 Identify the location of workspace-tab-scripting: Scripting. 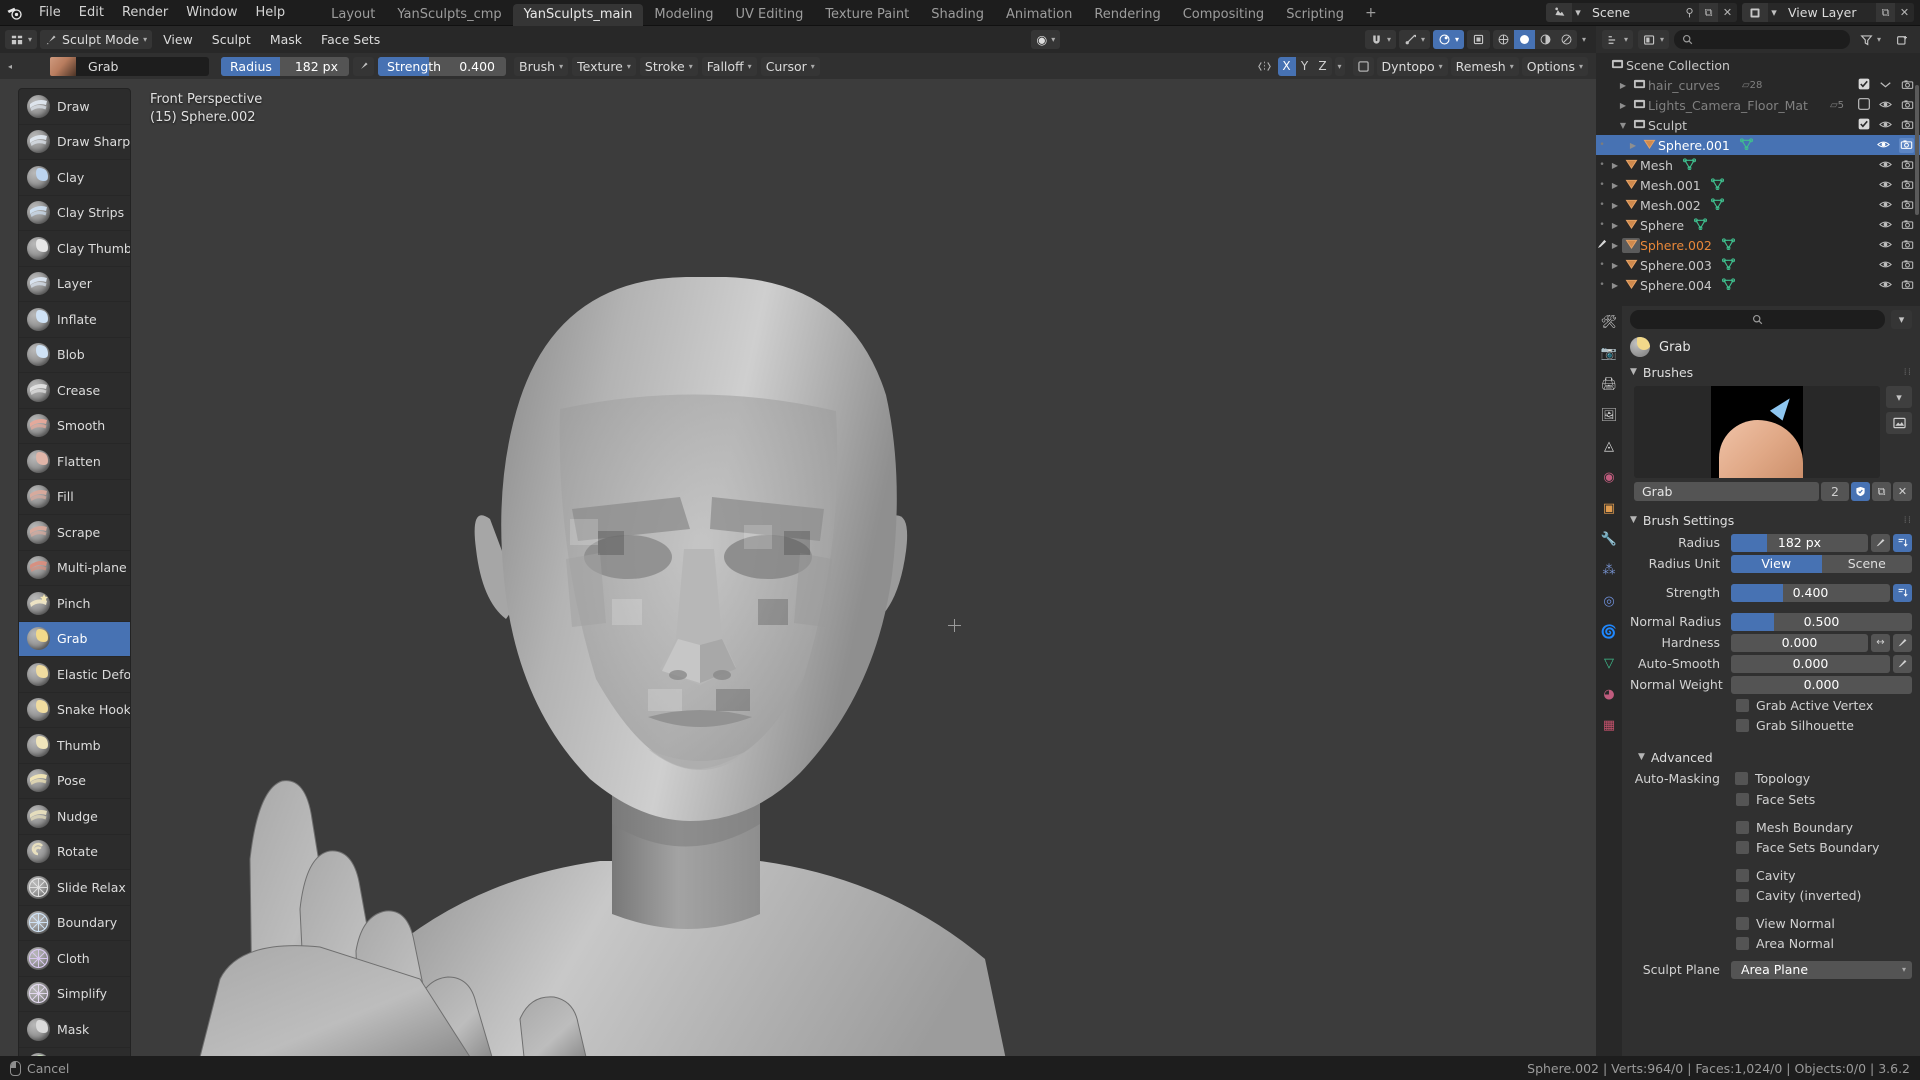
(1315, 15).